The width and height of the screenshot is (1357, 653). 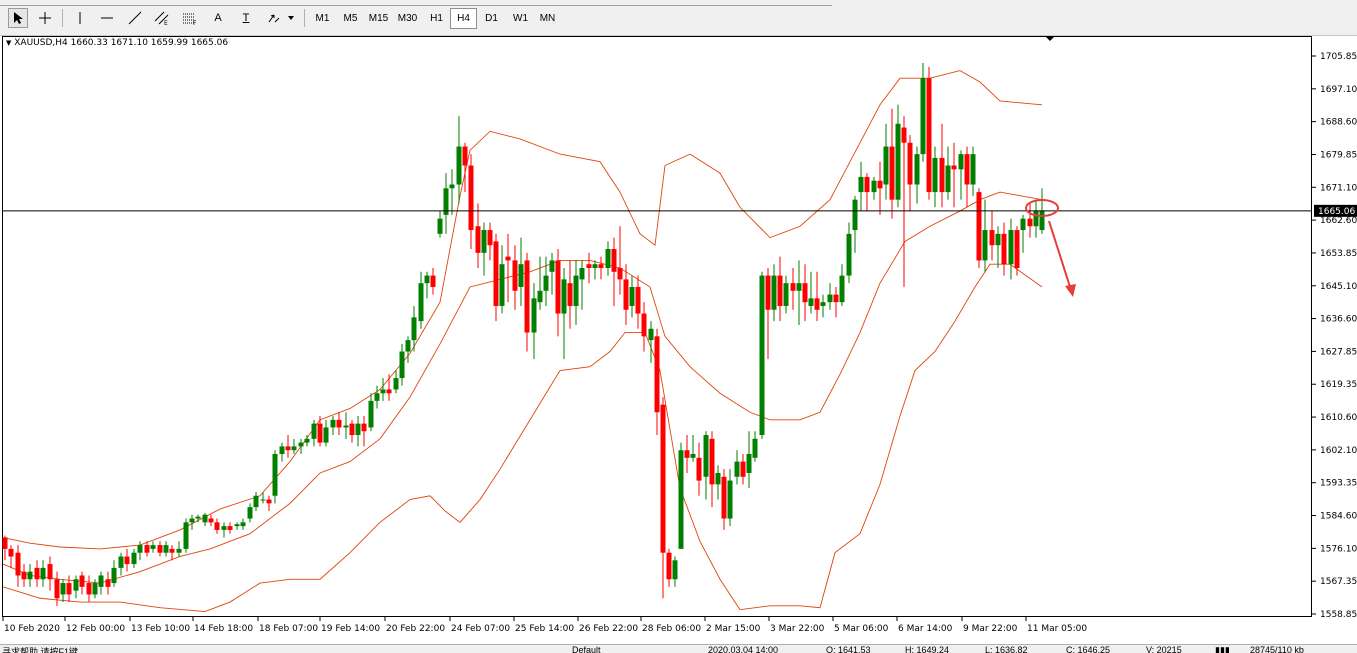 I want to click on y-tick-label: 1610.60, so click(x=1338, y=418).